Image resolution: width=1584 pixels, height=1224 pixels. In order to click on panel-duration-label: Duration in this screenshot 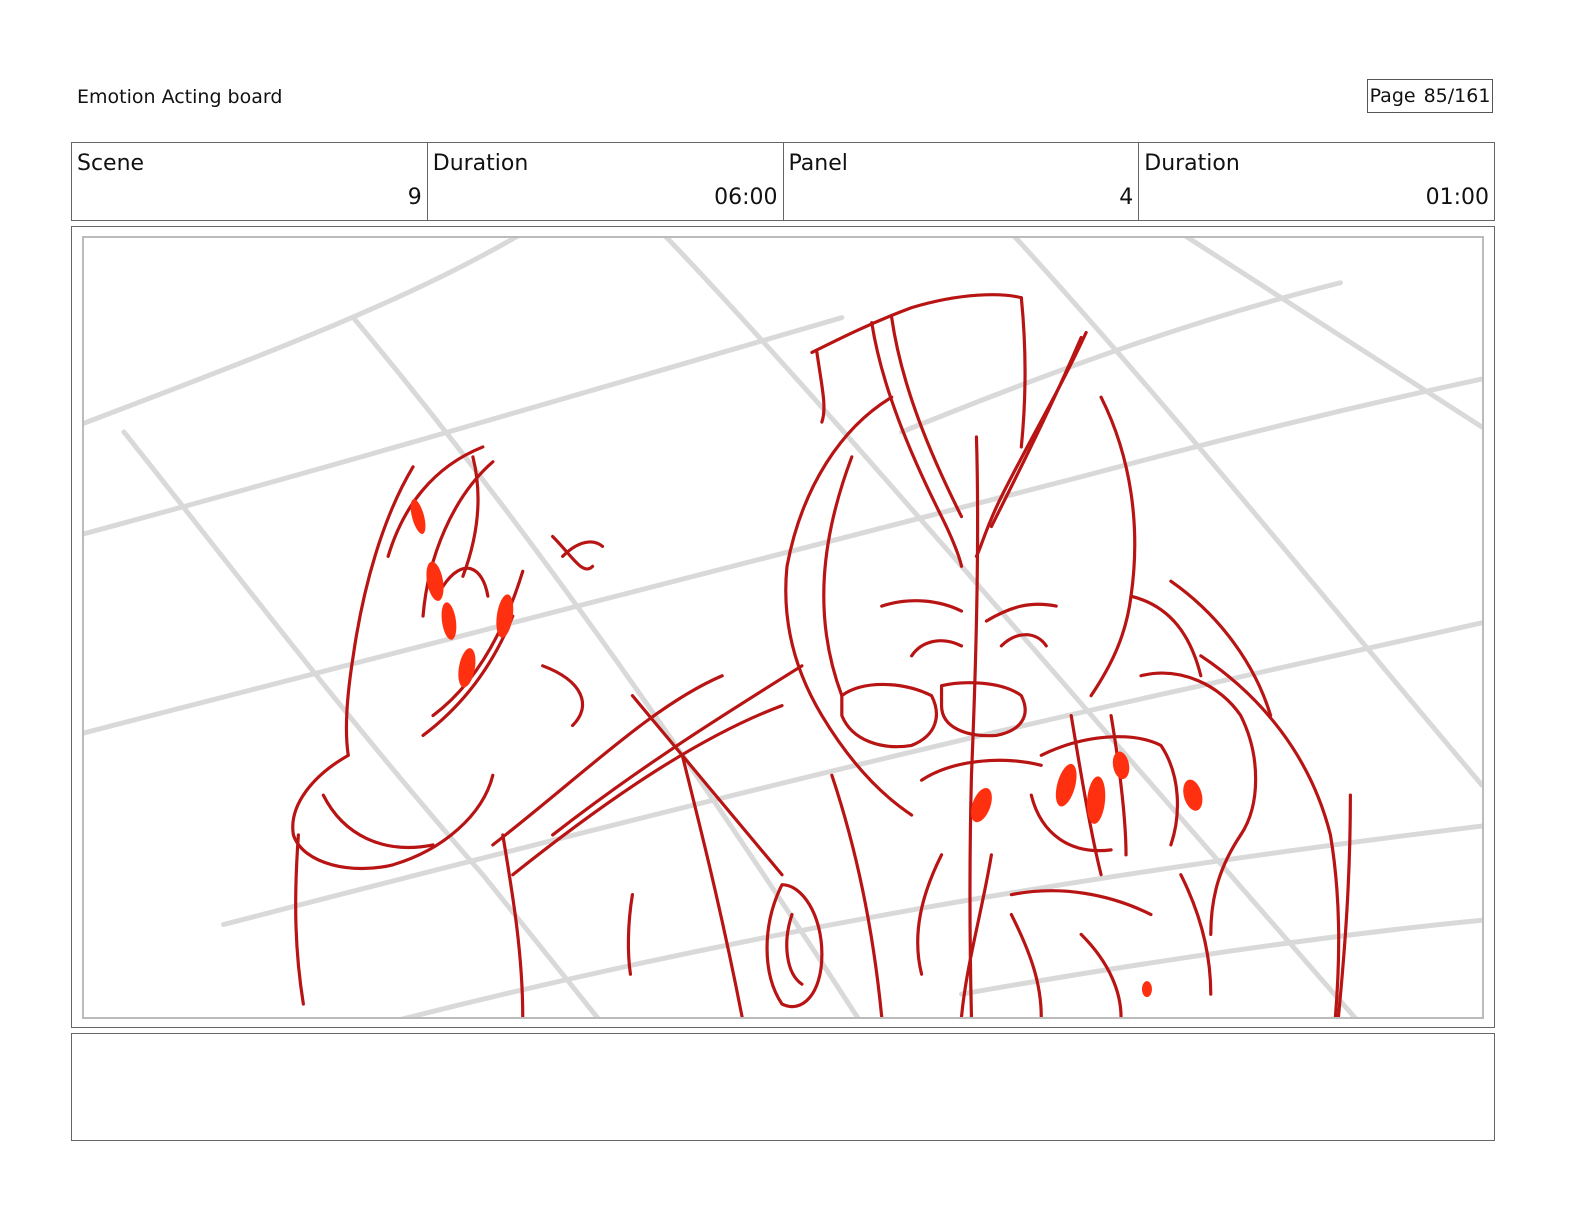, I will do `click(1192, 163)`.